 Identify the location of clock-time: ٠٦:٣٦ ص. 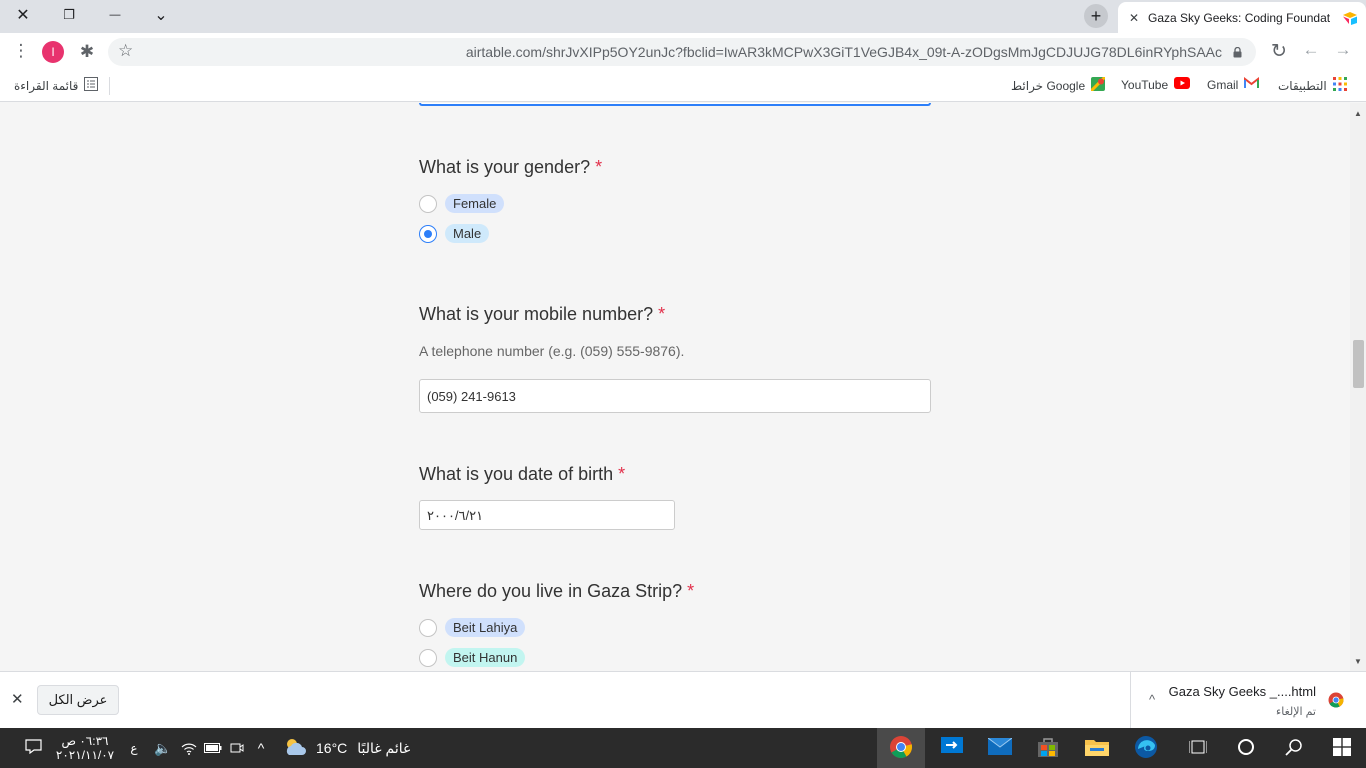
(85, 741).